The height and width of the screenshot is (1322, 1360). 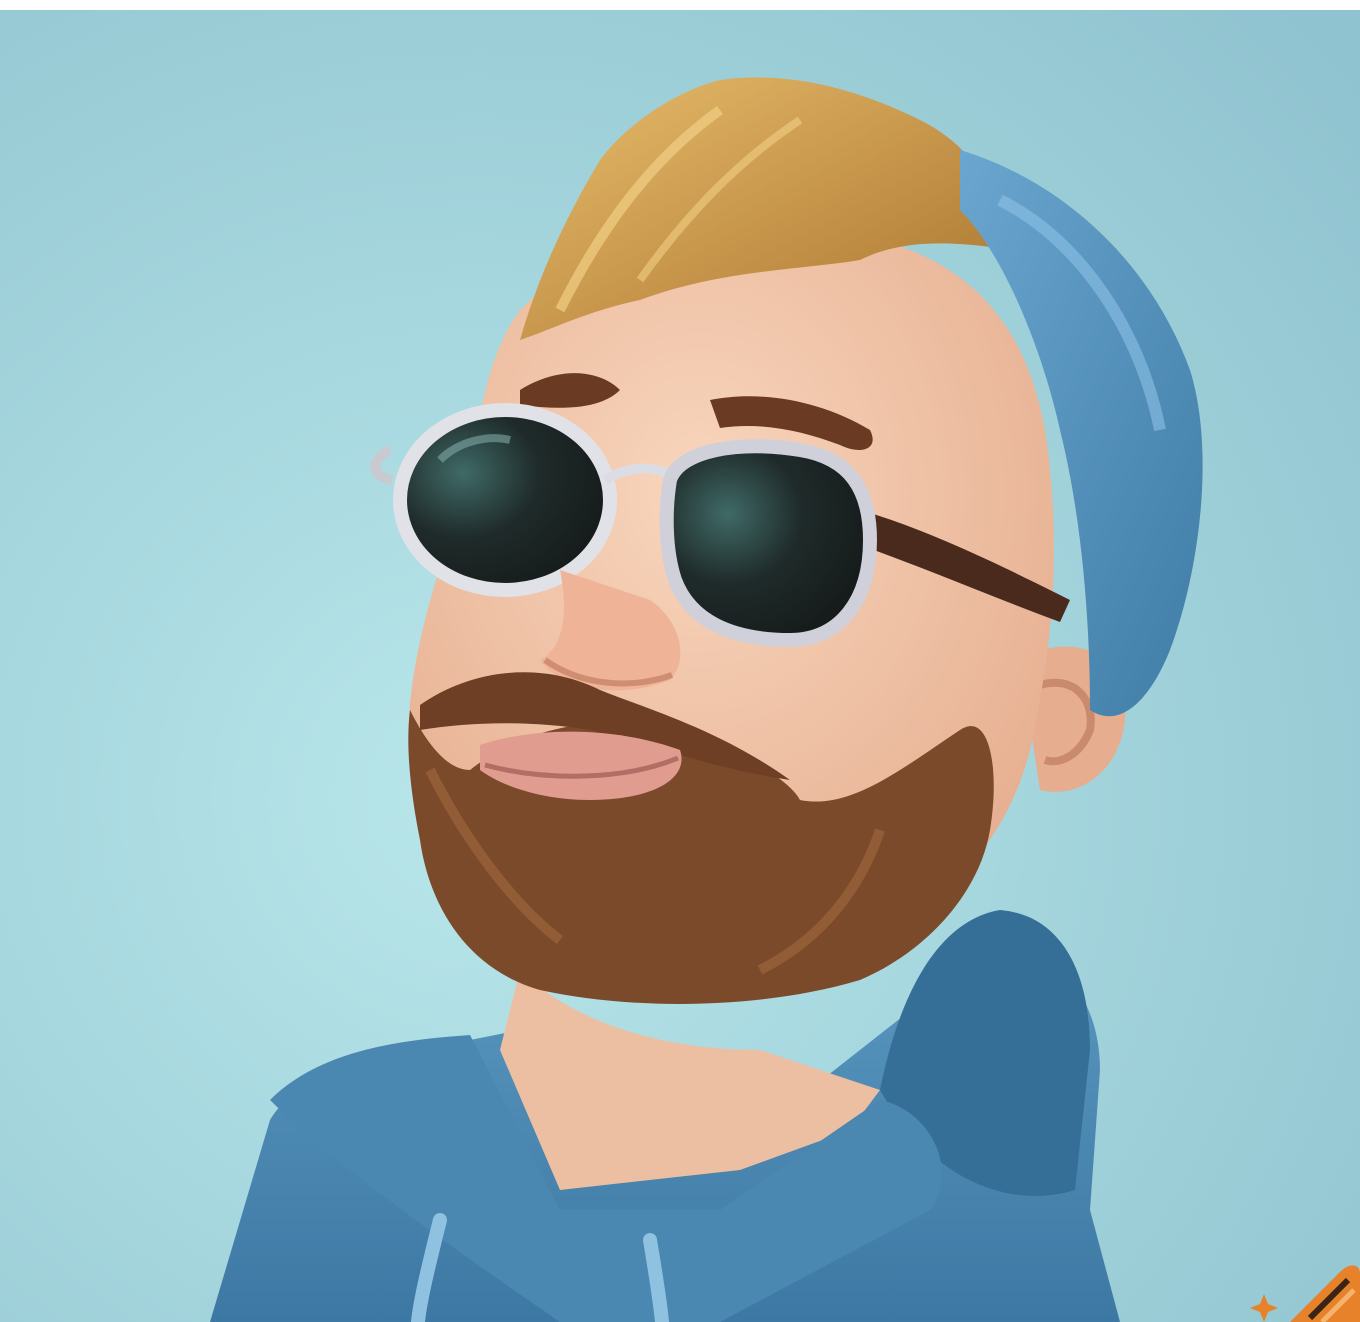 What do you see at coordinates (768, 543) in the screenshot?
I see `sunglasses-lens-right` at bounding box center [768, 543].